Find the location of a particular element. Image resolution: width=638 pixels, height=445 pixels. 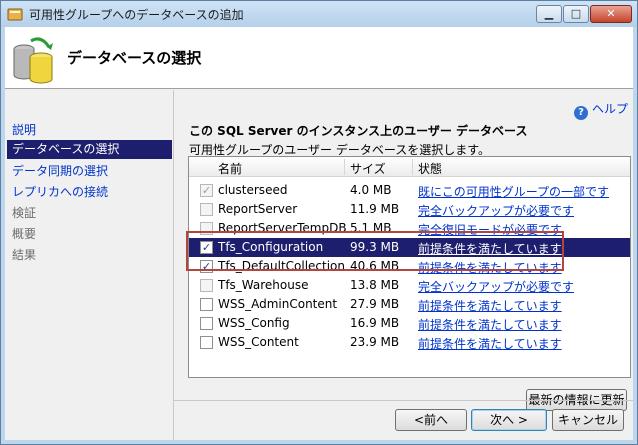

row-name: WSS_AdminContent is located at coordinates (278, 304).